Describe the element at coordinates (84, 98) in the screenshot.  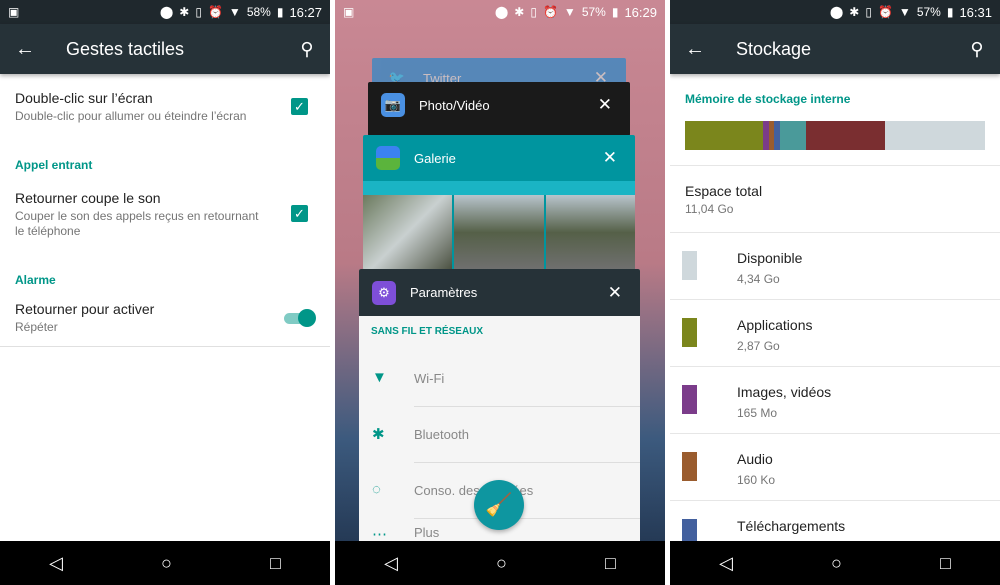
I see `setting-title: Double-clic sur l’écran` at that location.